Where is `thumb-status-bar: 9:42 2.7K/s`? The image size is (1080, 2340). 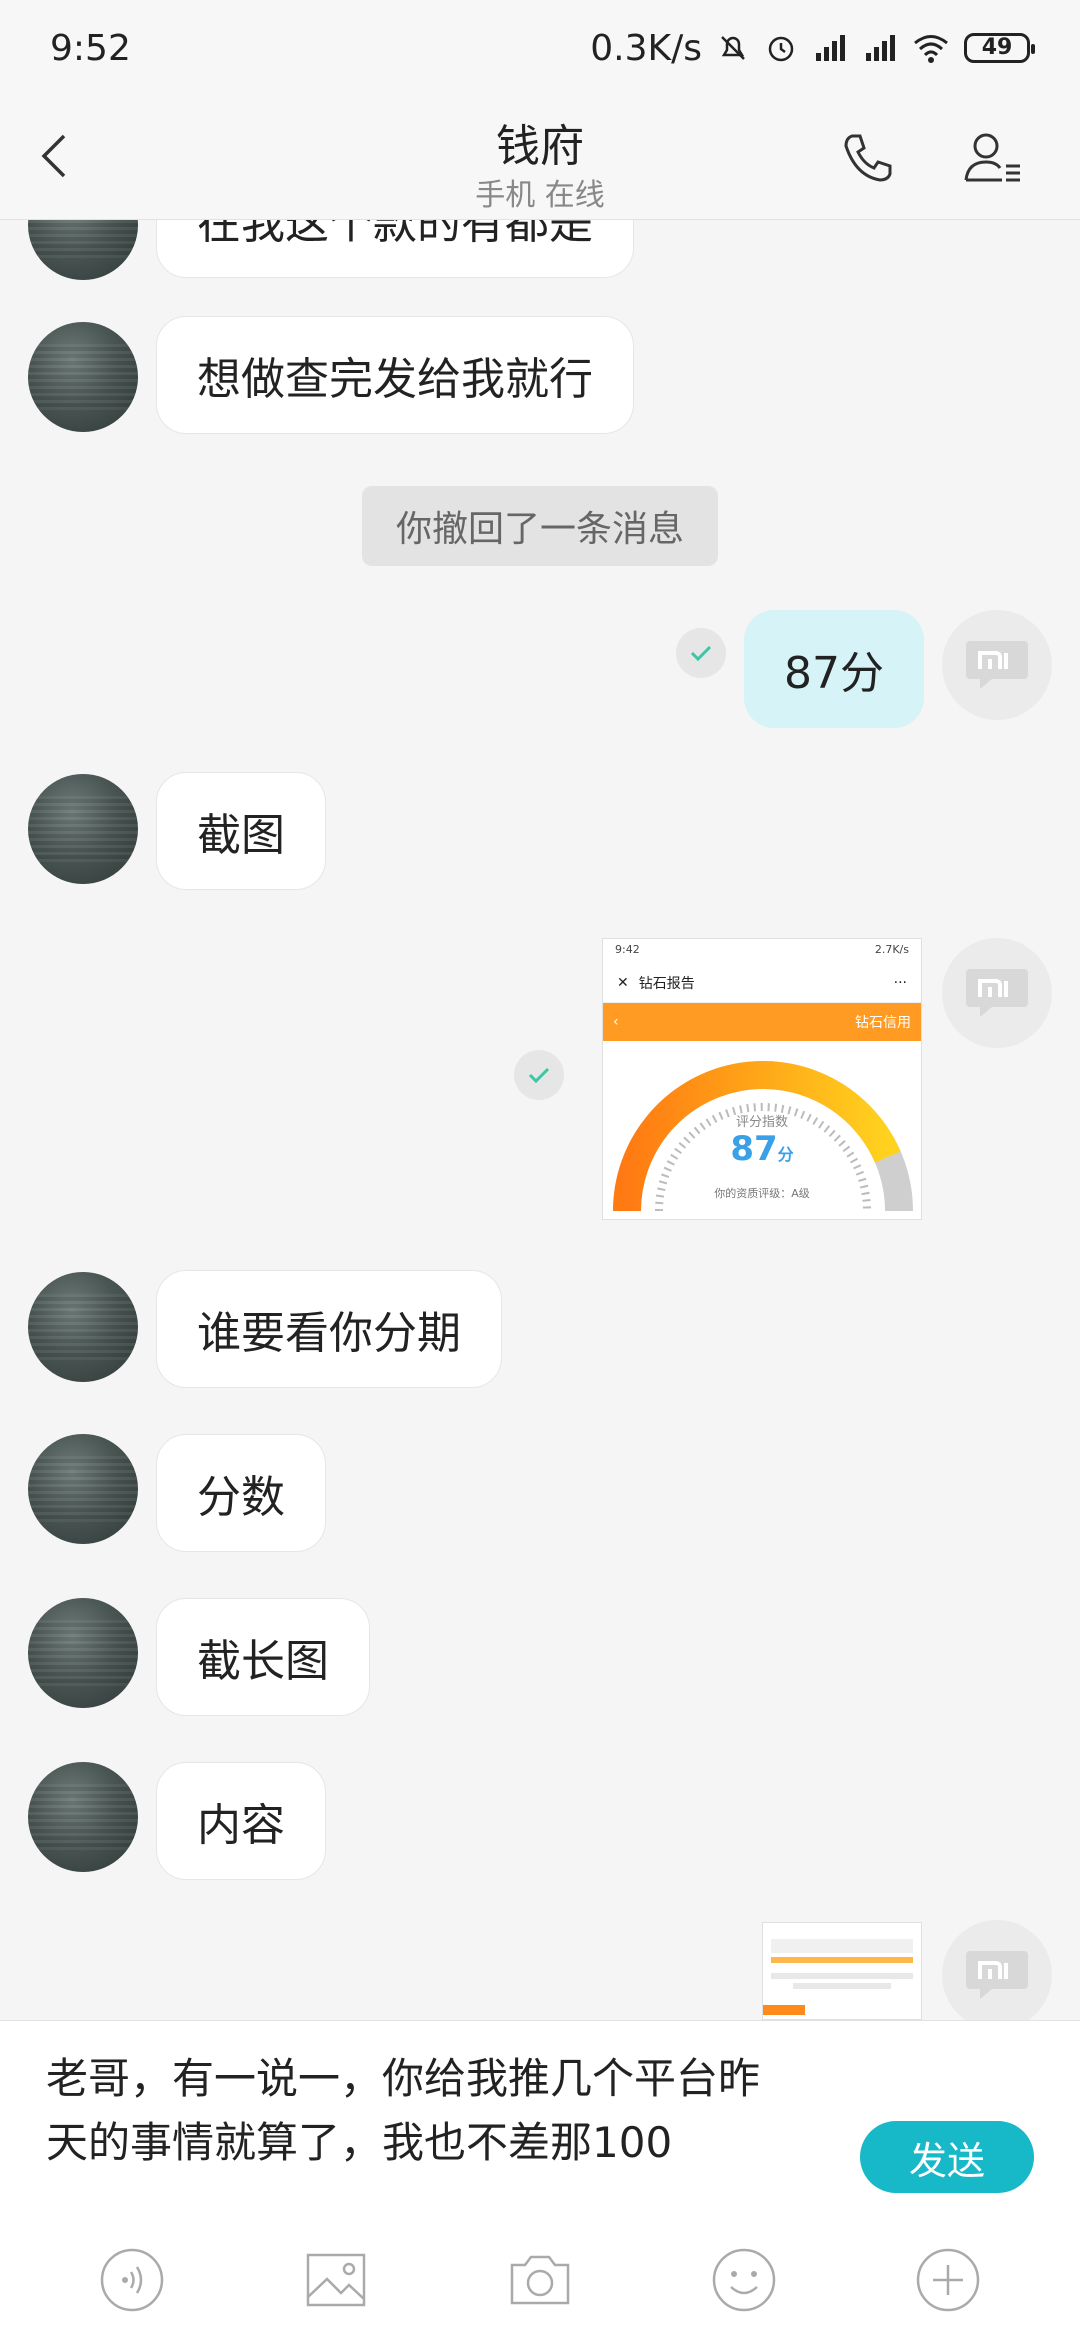 thumb-status-bar: 9:42 2.7K/s is located at coordinates (762, 951).